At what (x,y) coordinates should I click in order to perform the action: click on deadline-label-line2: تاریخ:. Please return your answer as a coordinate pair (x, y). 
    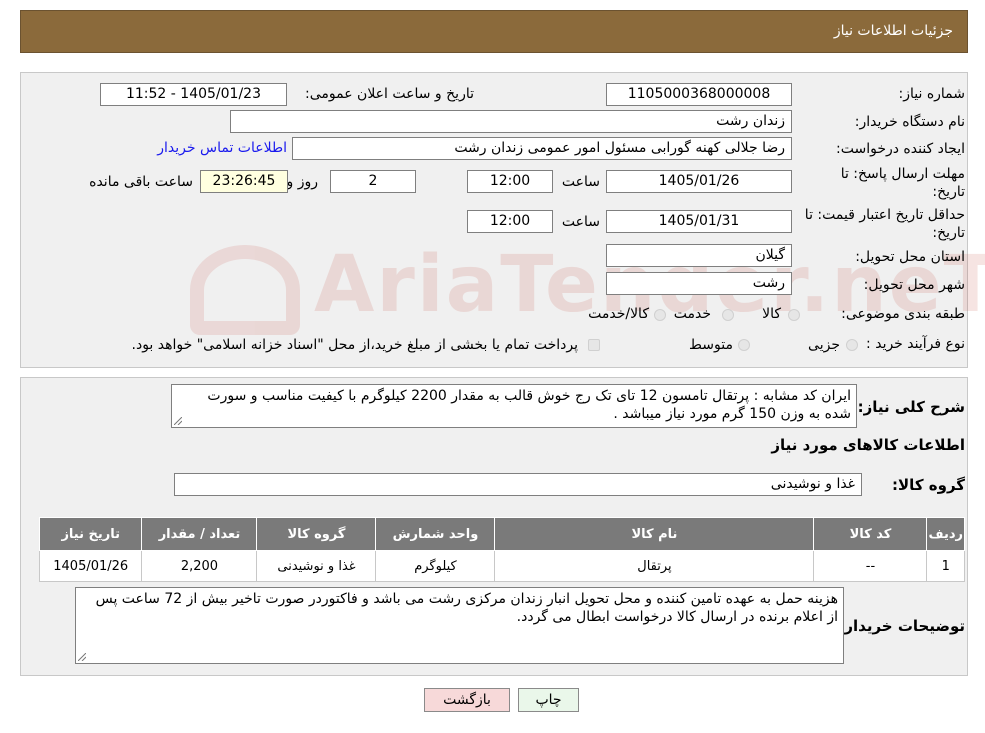
    Looking at the image, I should click on (948, 192).